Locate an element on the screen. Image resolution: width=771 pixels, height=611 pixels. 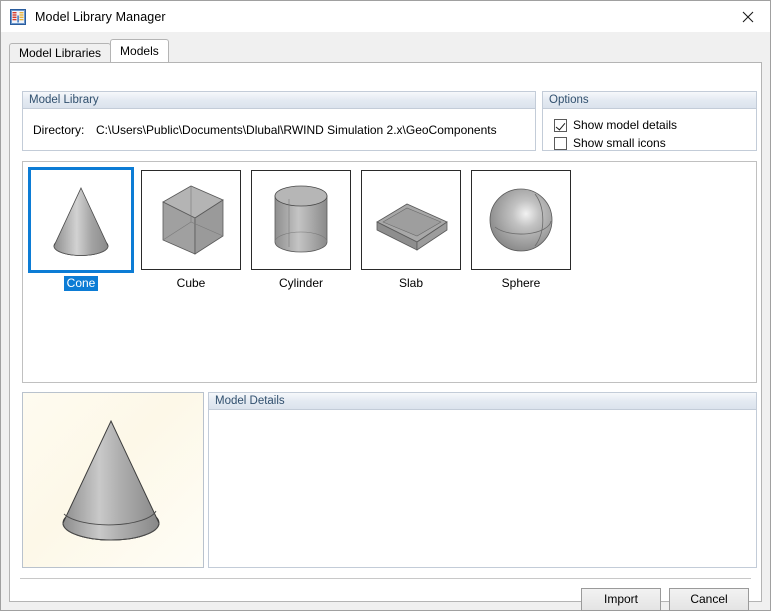
model-item-cylinder-frame is located at coordinates (301, 220).